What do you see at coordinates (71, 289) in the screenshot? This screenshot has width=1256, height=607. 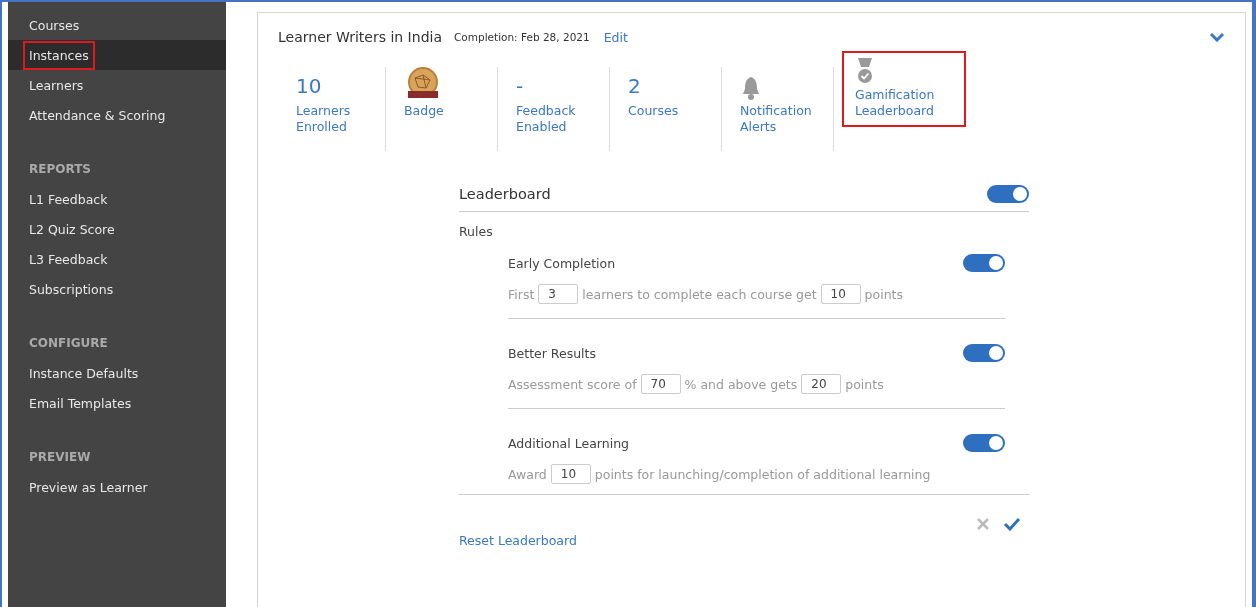 I see `sidebar-item: Subscriptions` at bounding box center [71, 289].